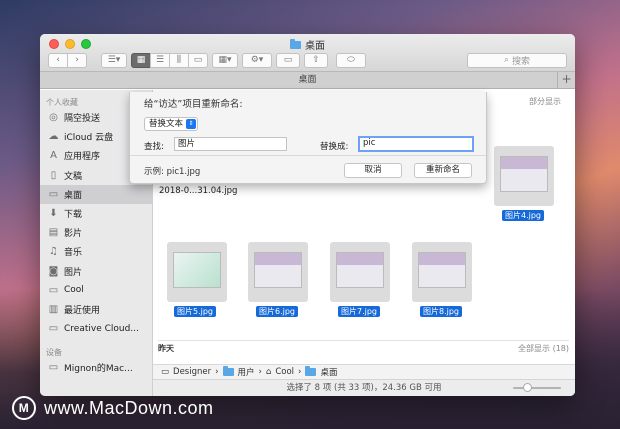  Describe the element at coordinates (166, 348) in the screenshot. I see `section-title: 昨天` at that location.